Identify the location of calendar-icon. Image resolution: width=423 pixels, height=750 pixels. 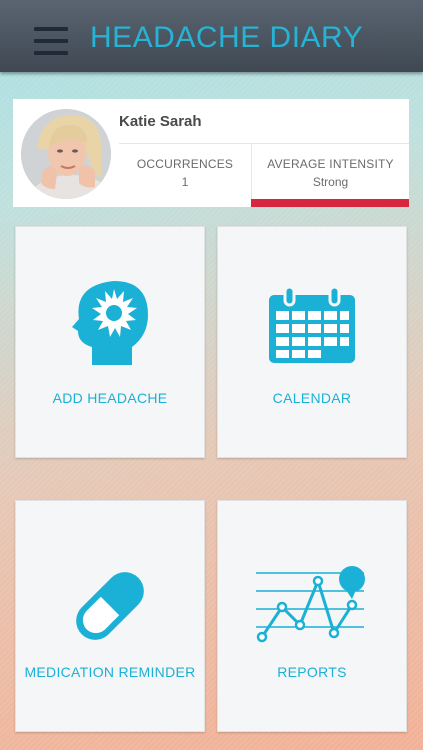
(312, 324).